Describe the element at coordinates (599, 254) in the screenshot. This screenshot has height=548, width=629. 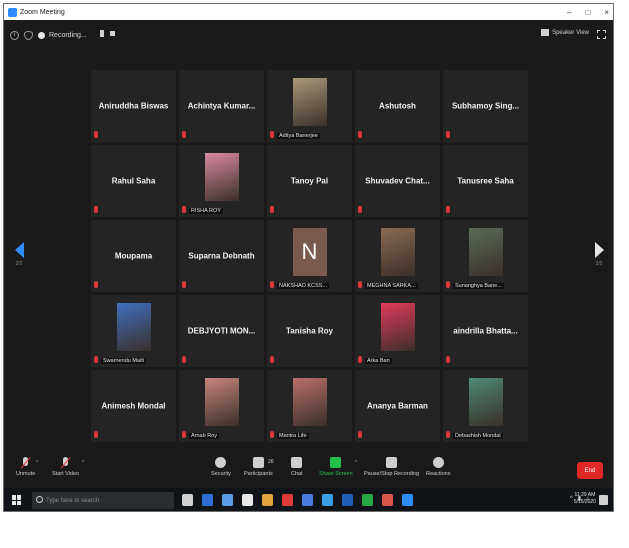
I see `next-page-button: 2/2` at that location.